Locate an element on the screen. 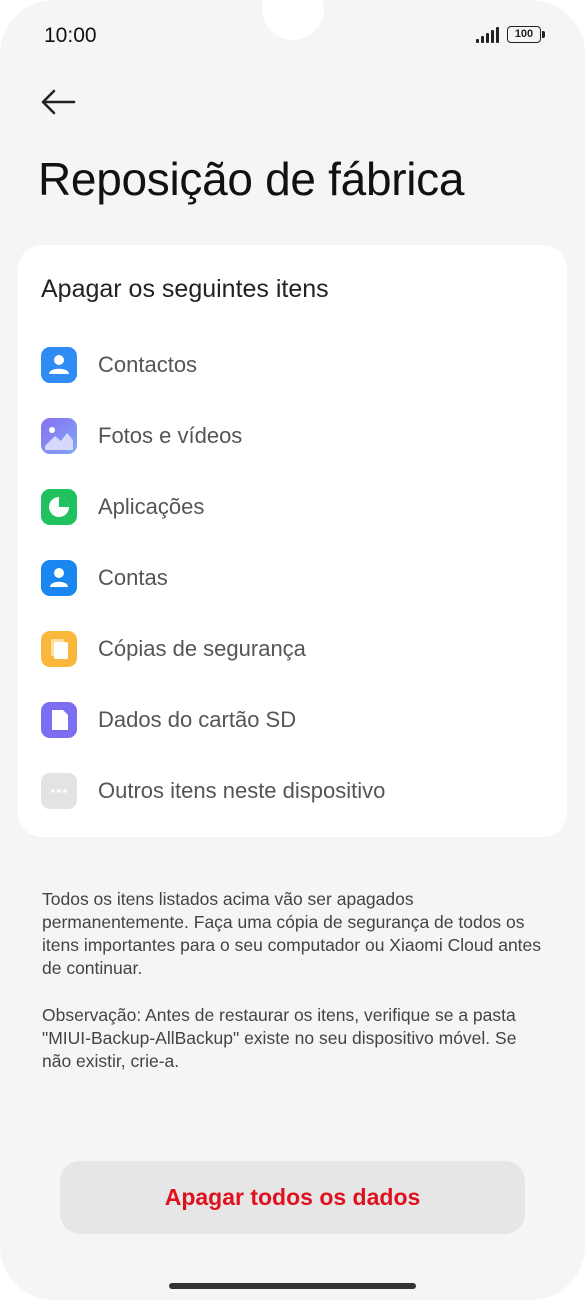 The width and height of the screenshot is (585, 1300). list-item-contacts: Contactos is located at coordinates (291, 365).